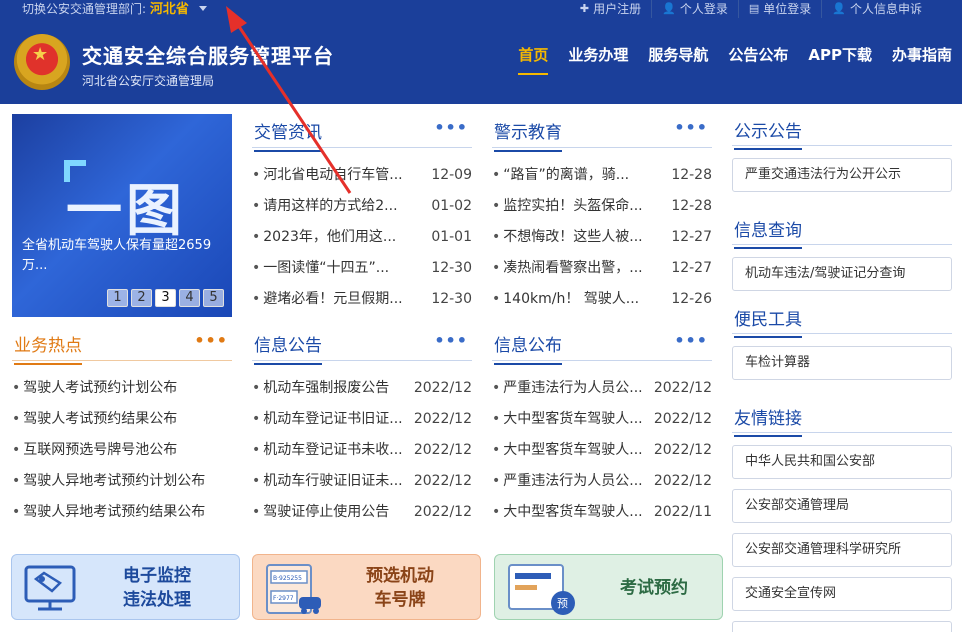  What do you see at coordinates (842, 594) in the screenshot?
I see `friendly-link-item: 交通安全宣传网` at bounding box center [842, 594].